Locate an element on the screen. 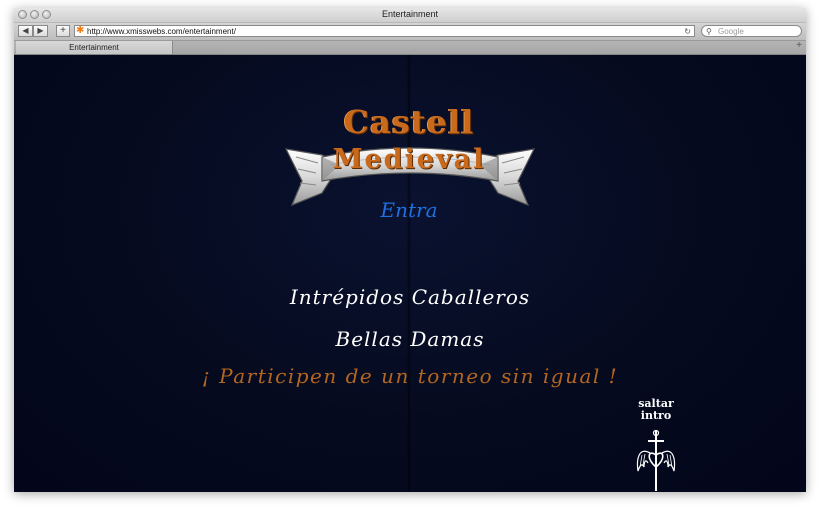  new-tab-icon: + is located at coordinates (799, 45).